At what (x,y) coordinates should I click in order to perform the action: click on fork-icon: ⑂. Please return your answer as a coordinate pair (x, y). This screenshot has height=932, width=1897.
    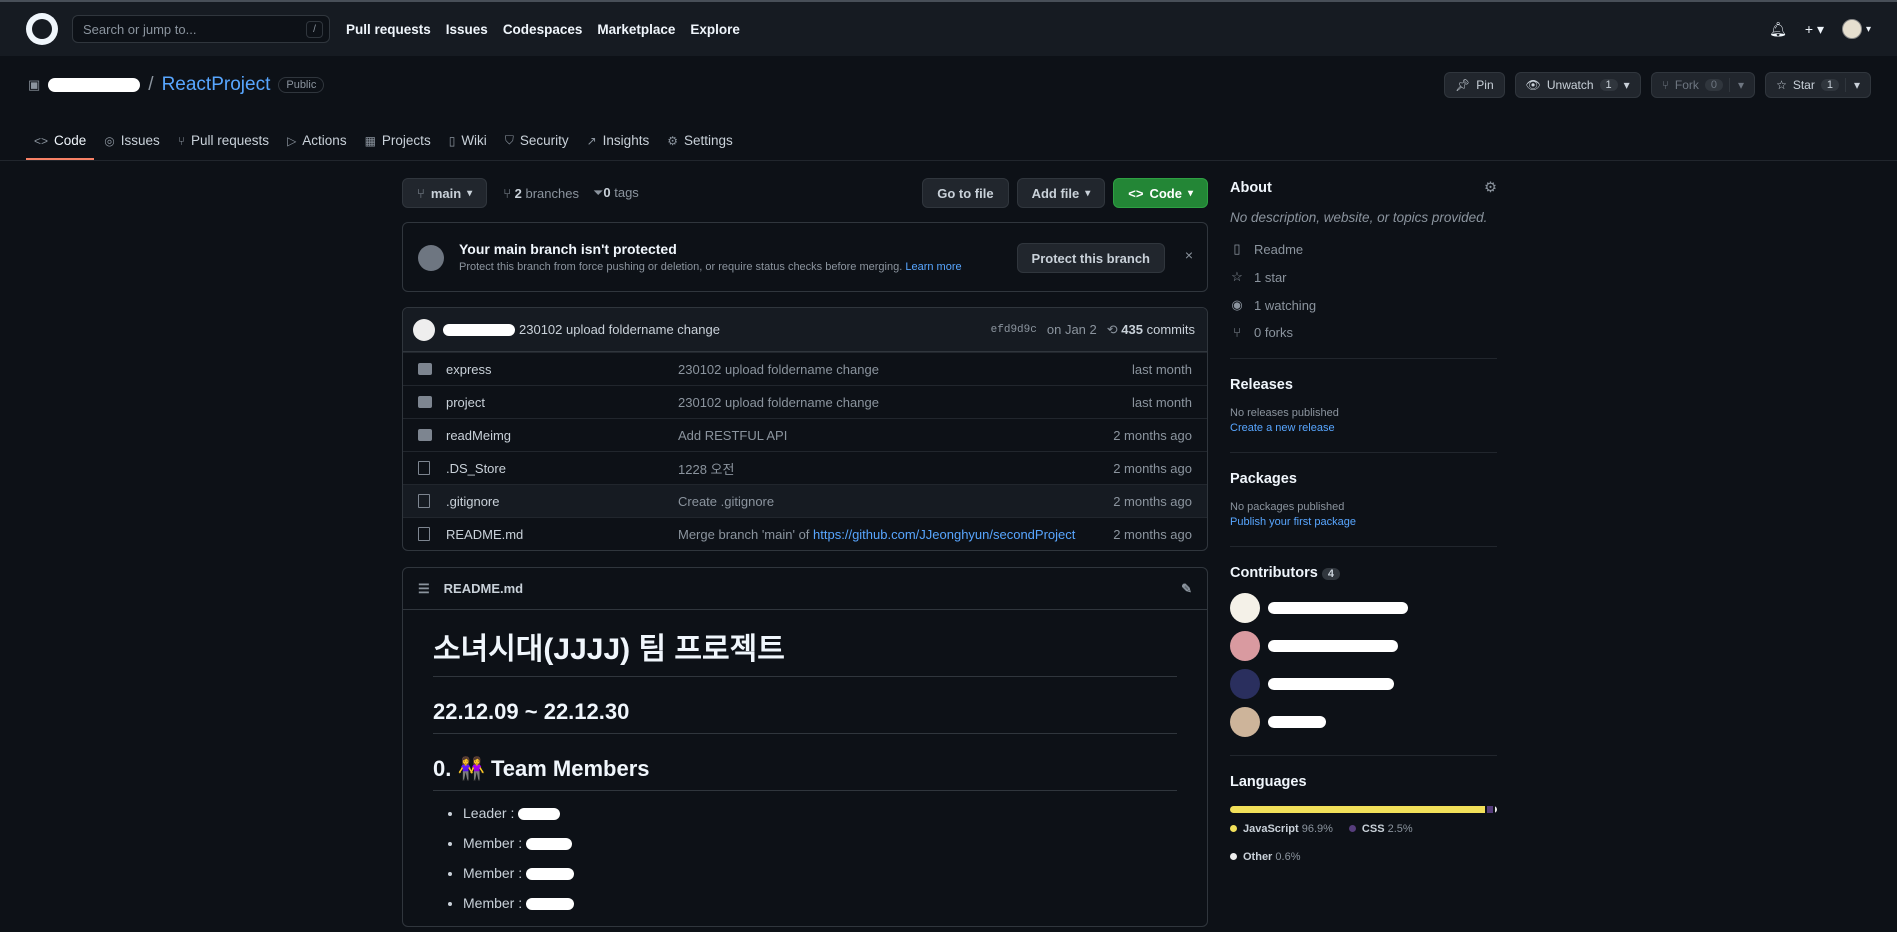
    Looking at the image, I should click on (1665, 85).